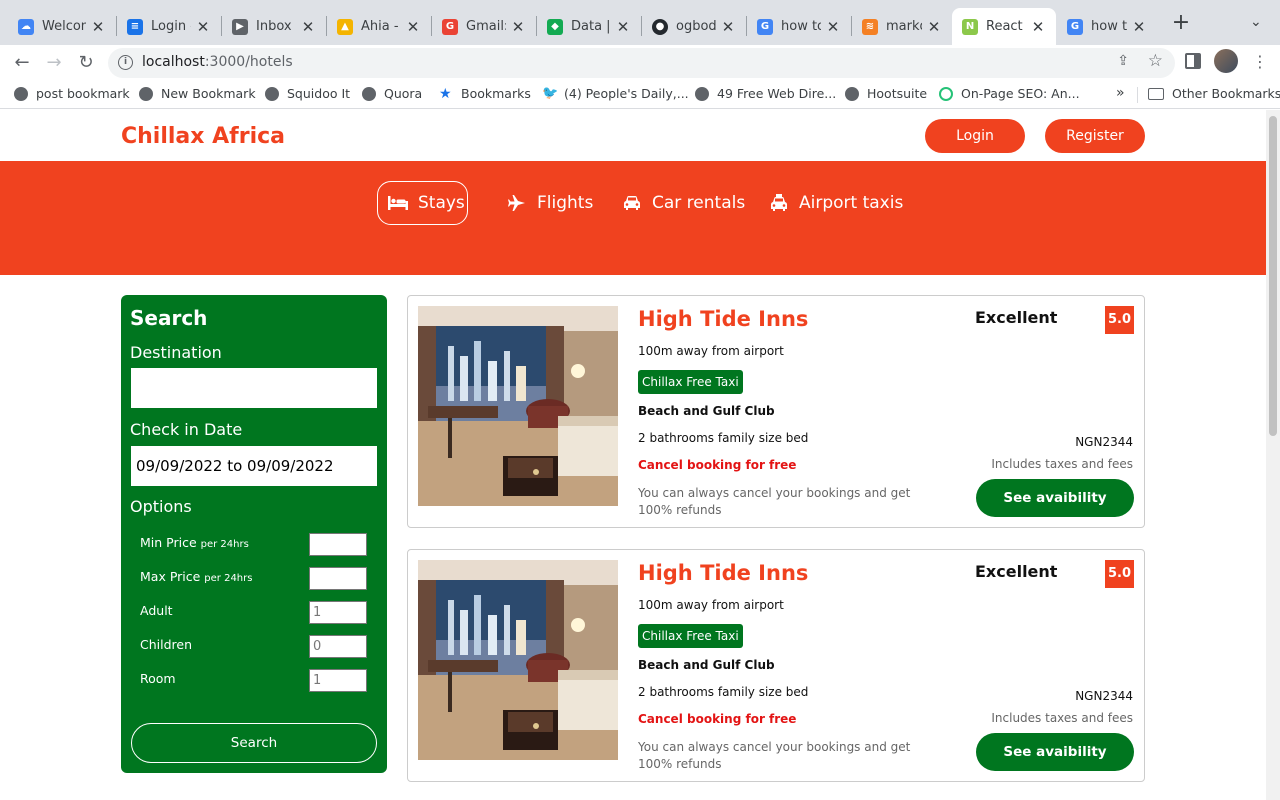 This screenshot has width=1280, height=800. I want to click on nodejs-icon: N, so click(970, 26).